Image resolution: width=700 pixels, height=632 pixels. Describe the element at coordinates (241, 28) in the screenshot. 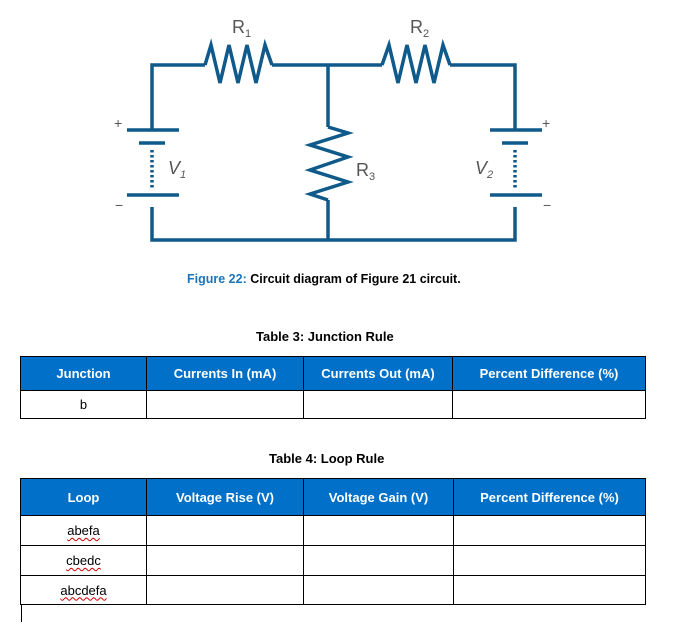

I see `label-r1: R1` at that location.